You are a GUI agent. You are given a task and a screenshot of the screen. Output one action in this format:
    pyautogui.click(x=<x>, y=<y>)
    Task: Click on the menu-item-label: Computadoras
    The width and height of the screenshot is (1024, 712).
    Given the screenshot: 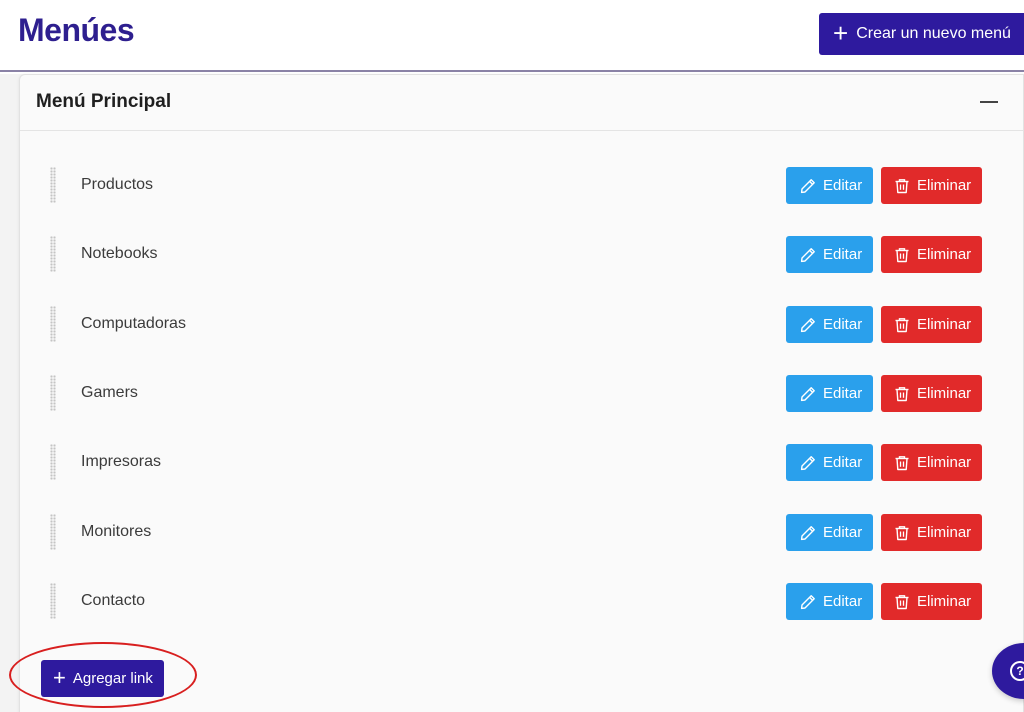 What is the action you would take?
    pyautogui.click(x=133, y=323)
    